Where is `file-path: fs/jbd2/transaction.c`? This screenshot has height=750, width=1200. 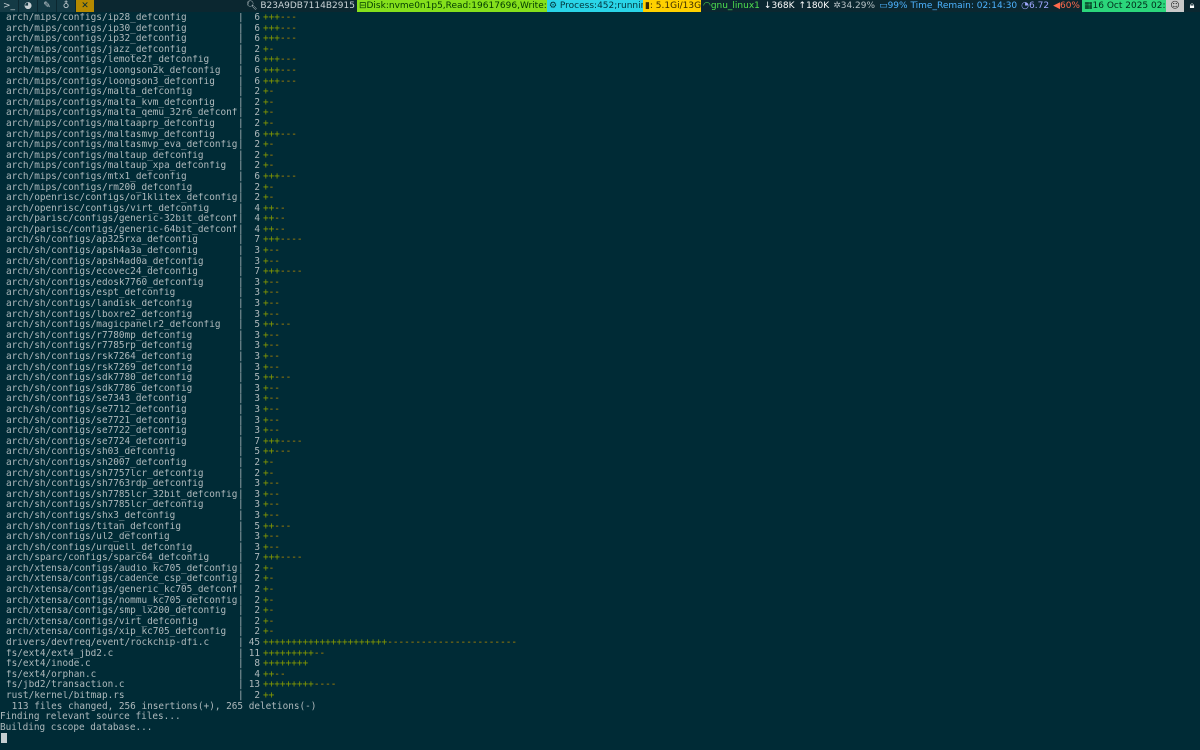 file-path: fs/jbd2/transaction.c is located at coordinates (65, 685).